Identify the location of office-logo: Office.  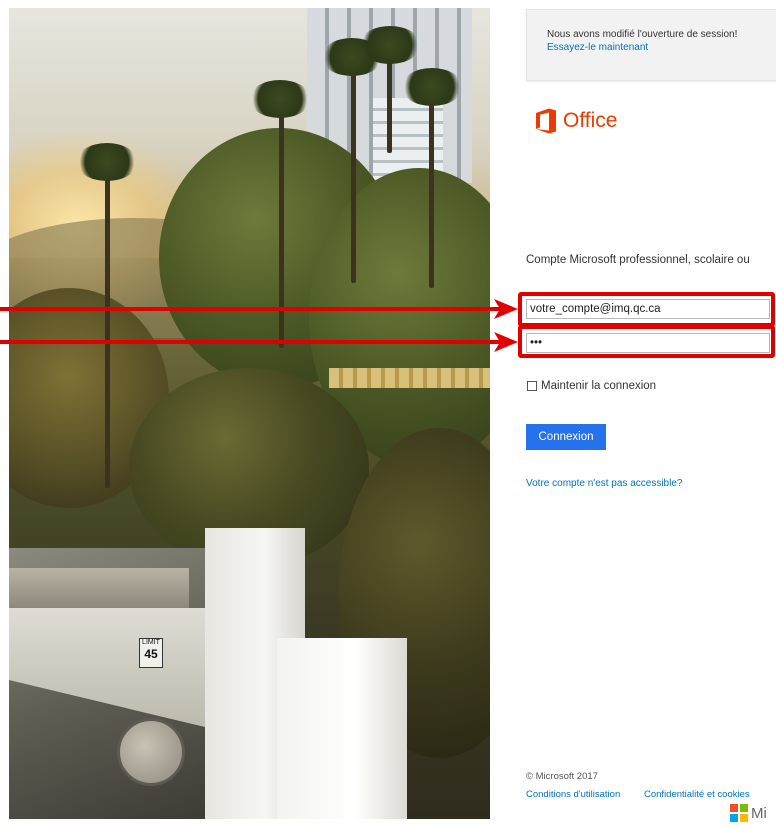
(576, 121).